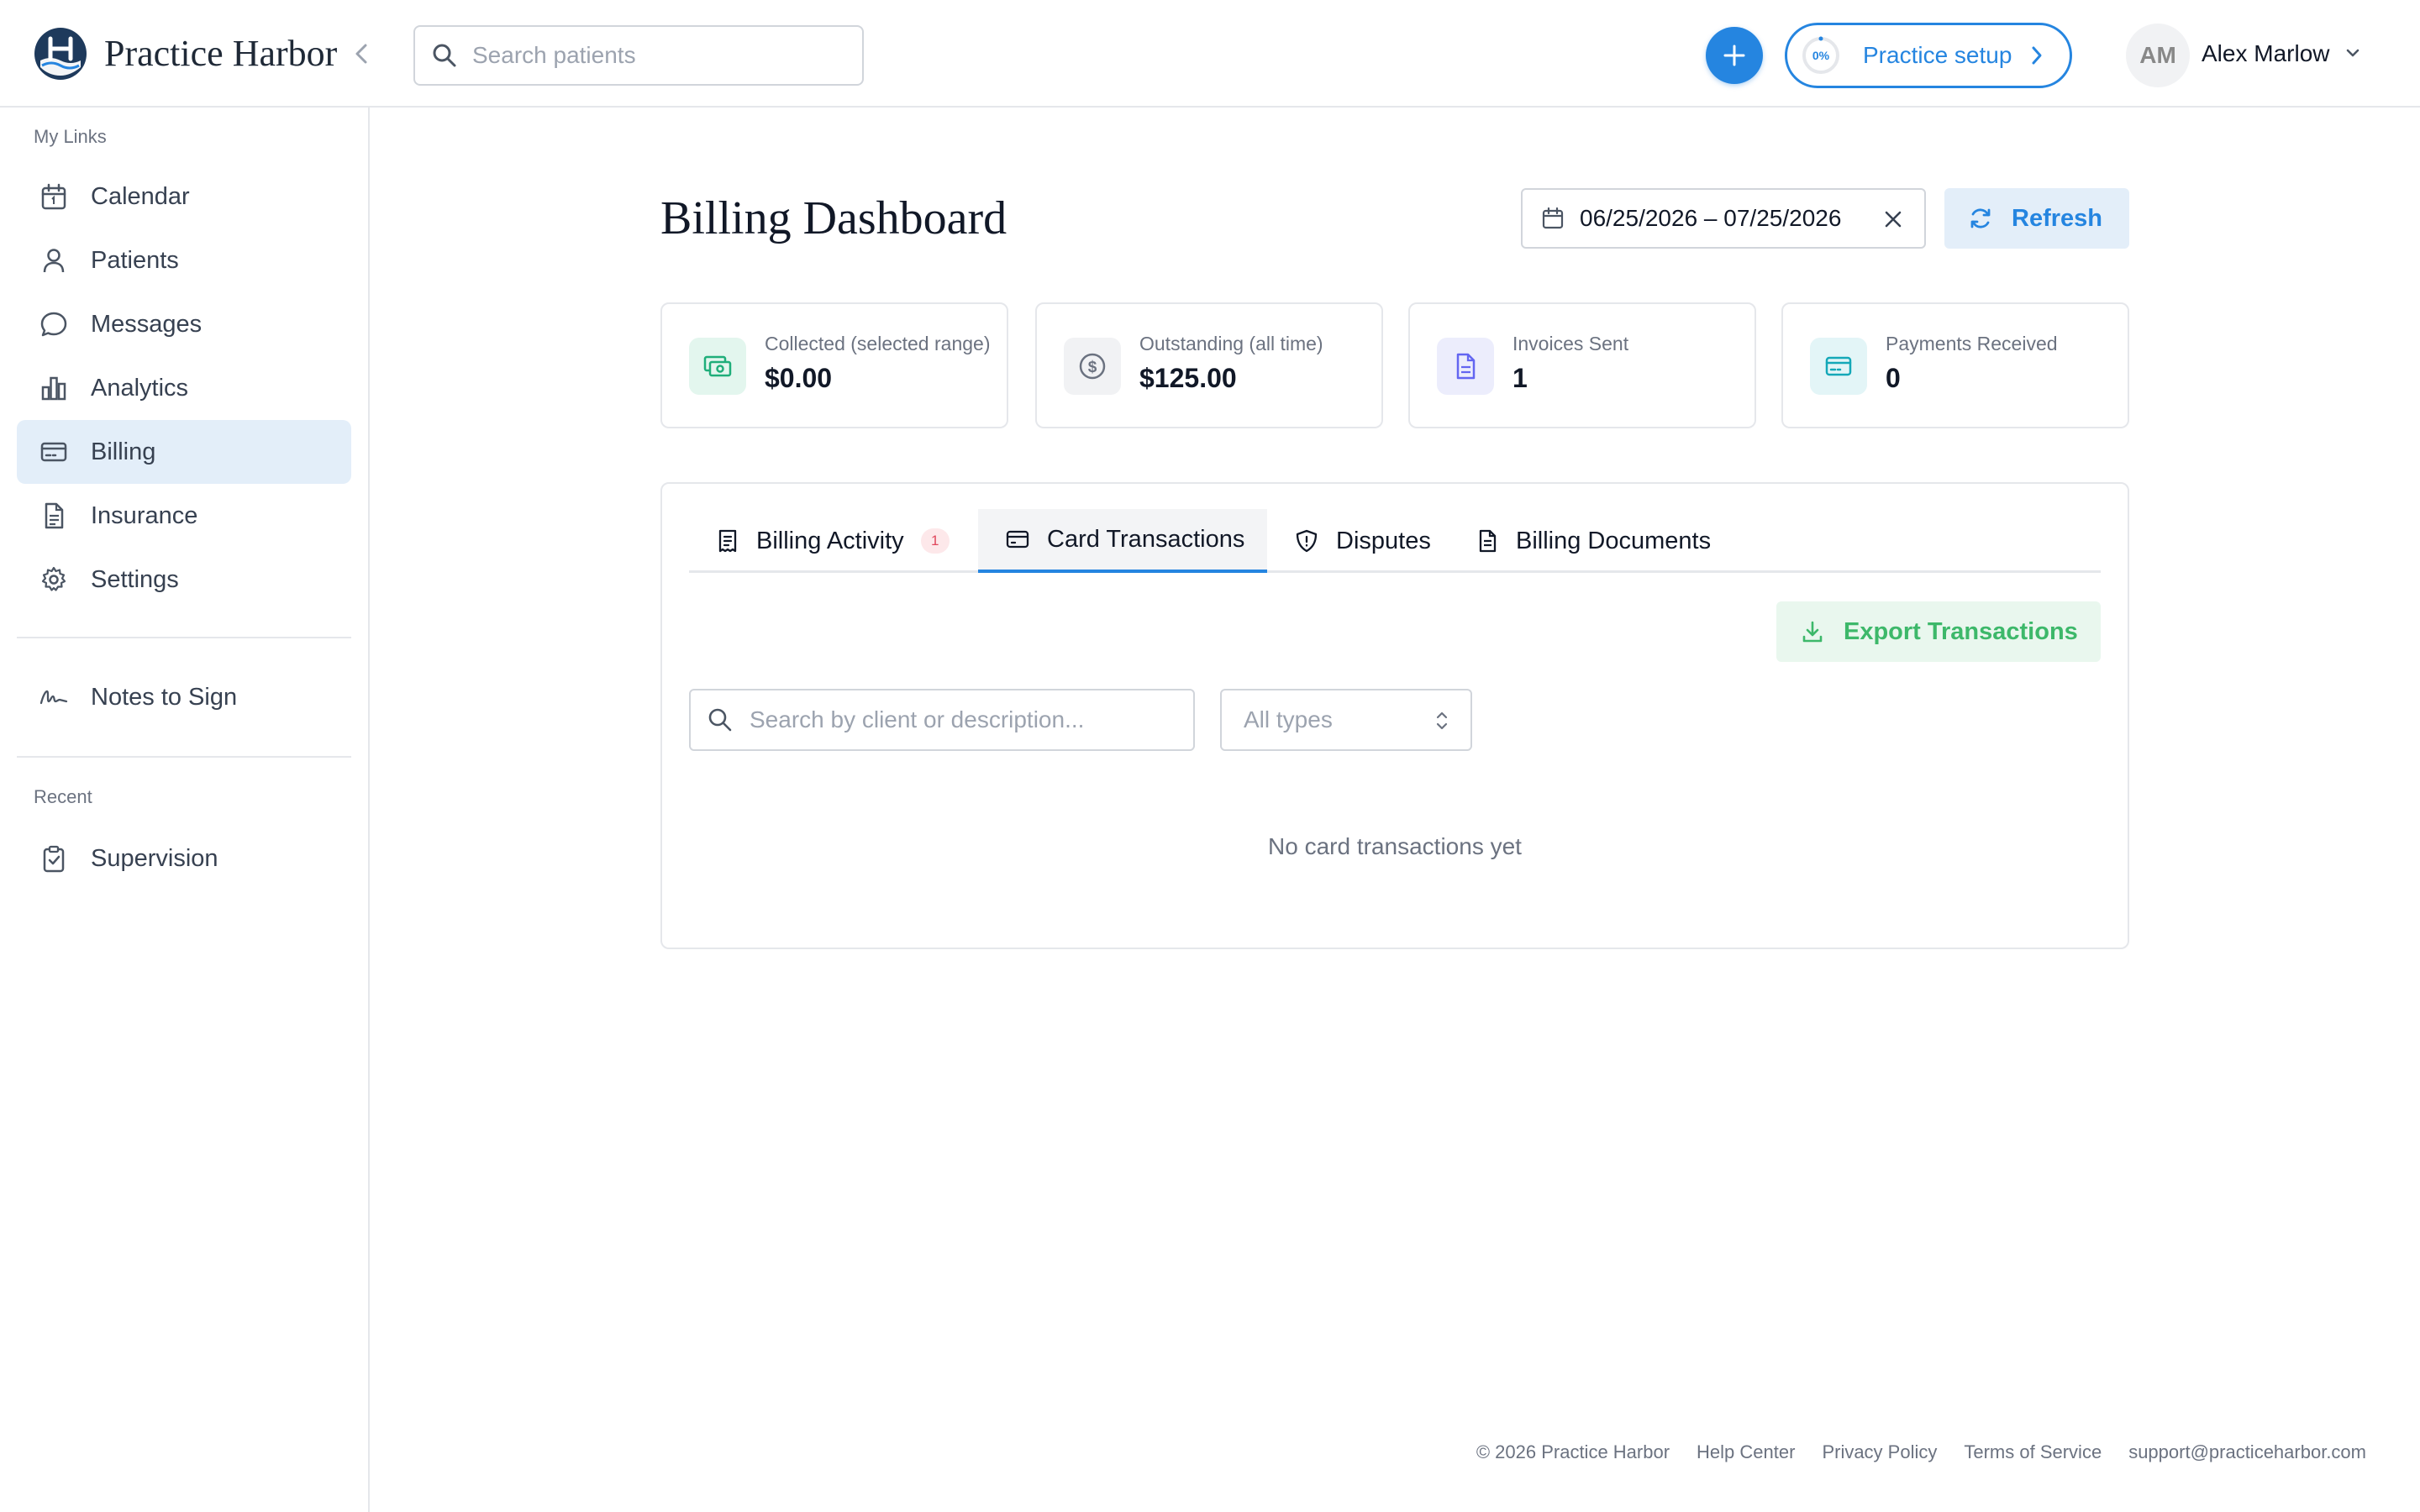 This screenshot has height=1512, width=2420. Describe the element at coordinates (140, 196) in the screenshot. I see `sidebar-item-label: Calendar` at that location.